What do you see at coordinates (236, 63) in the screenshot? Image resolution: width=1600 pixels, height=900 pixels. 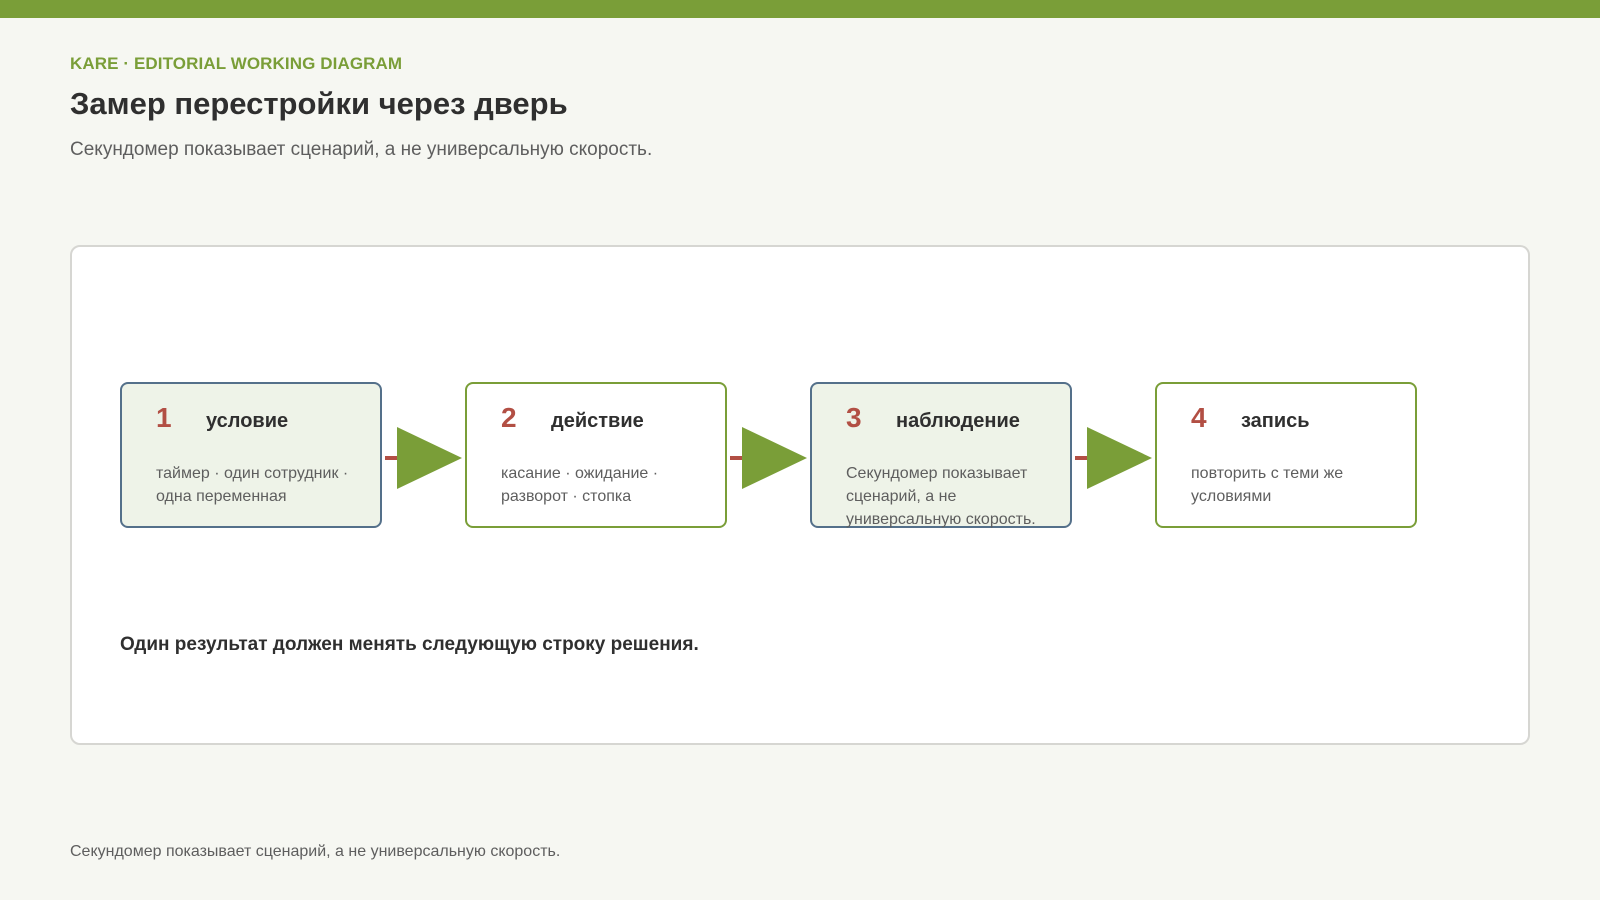 I see `kicker-label: KARE · EDITORIAL WORKING DIAGRAM` at bounding box center [236, 63].